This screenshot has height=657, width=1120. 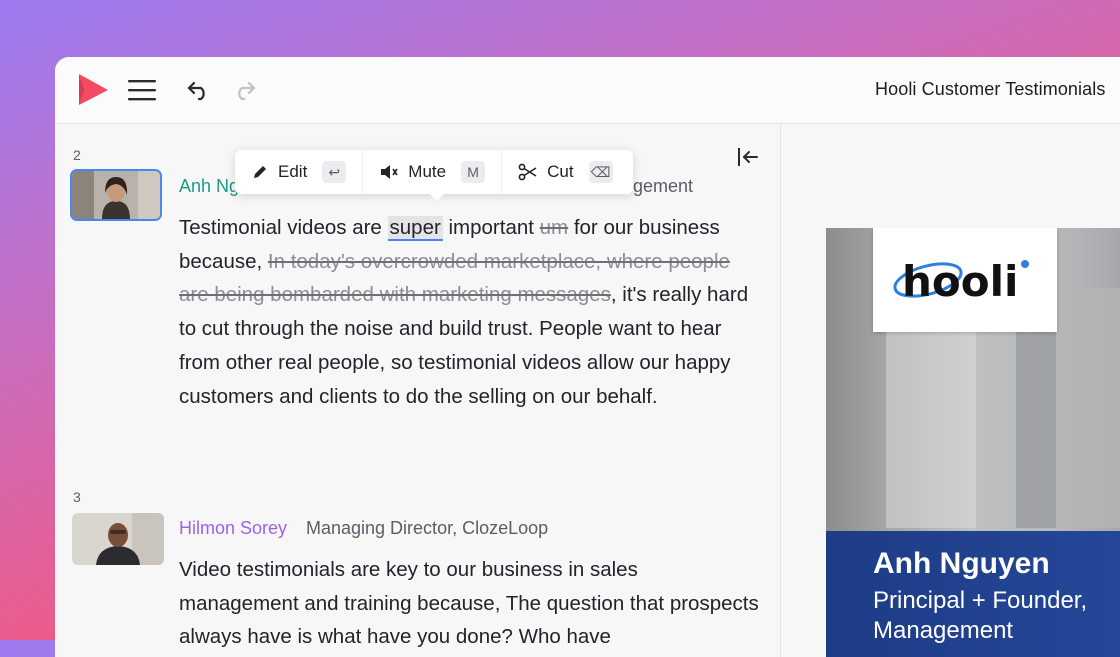 I want to click on selected-word: super, so click(x=415, y=228).